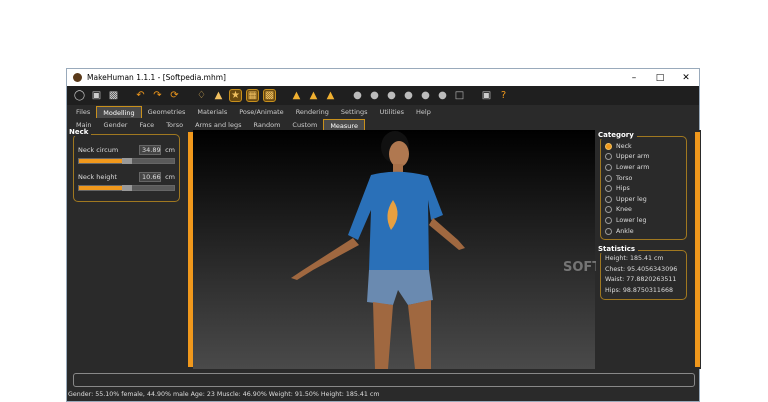 This screenshot has width=768, height=402. I want to click on bottom-view-icon: ●, so click(442, 95).